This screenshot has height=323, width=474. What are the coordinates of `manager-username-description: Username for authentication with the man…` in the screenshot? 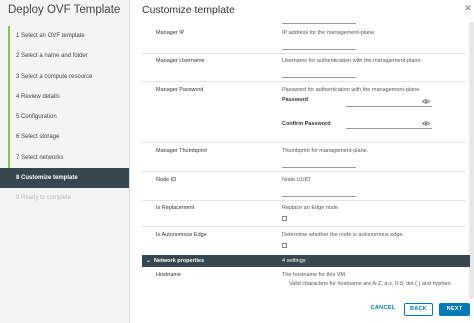 It's located at (352, 61).